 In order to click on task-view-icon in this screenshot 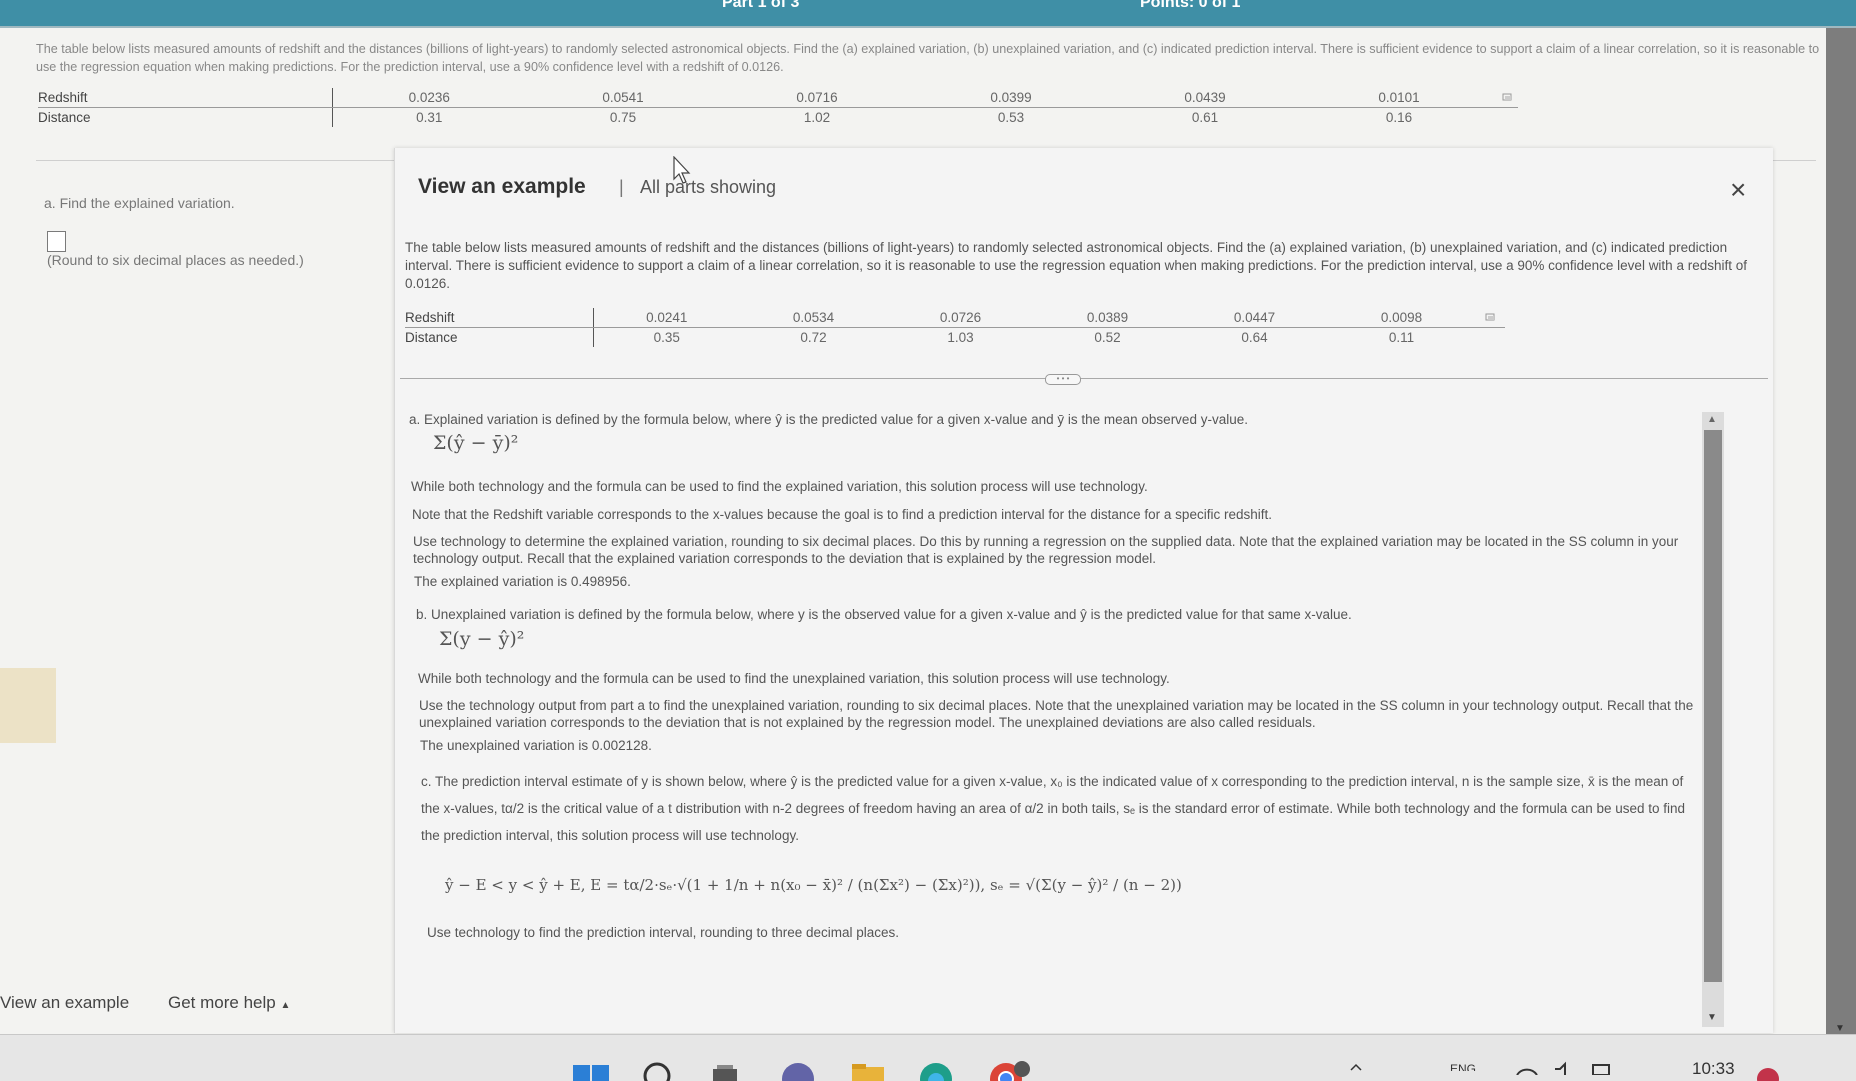, I will do `click(725, 1071)`.